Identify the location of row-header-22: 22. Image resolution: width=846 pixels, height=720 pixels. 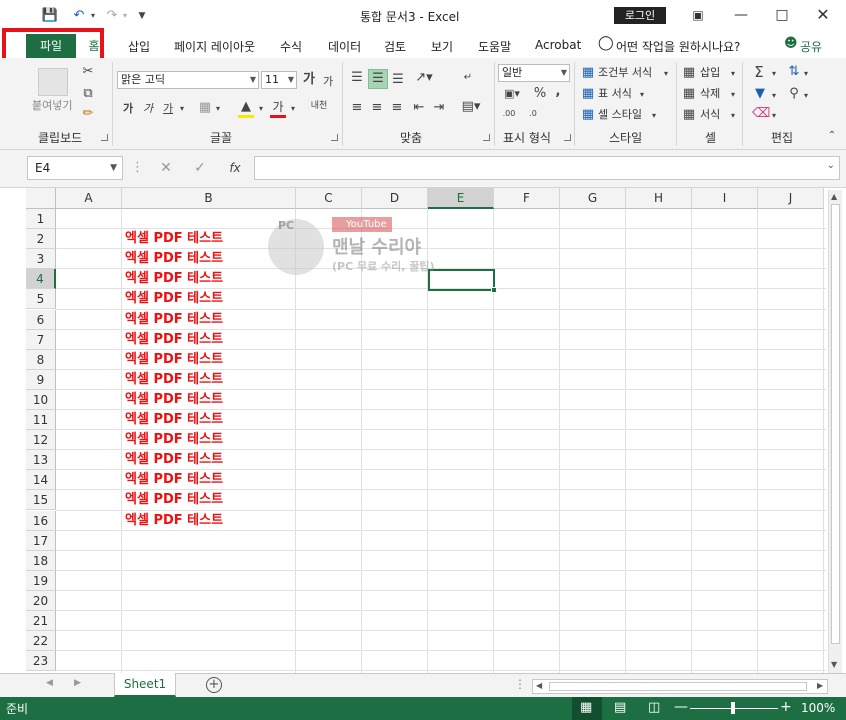
(41, 641).